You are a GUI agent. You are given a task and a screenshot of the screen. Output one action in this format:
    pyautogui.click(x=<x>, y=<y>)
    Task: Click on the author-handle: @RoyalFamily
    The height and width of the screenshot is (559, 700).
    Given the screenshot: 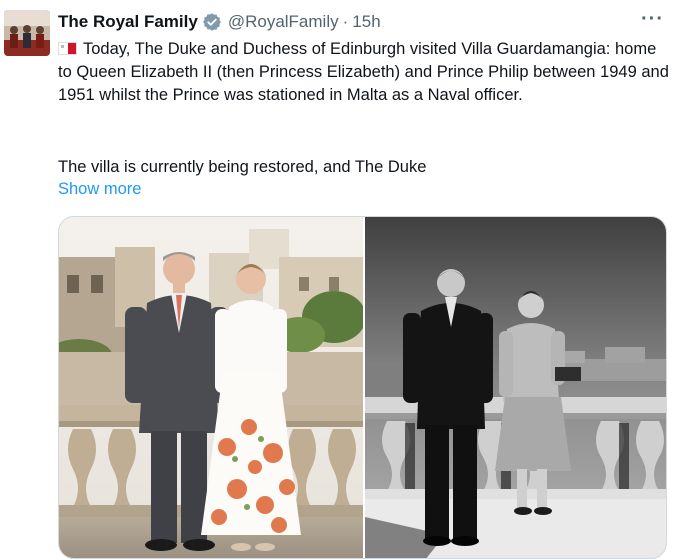 What is the action you would take?
    pyautogui.click(x=283, y=22)
    